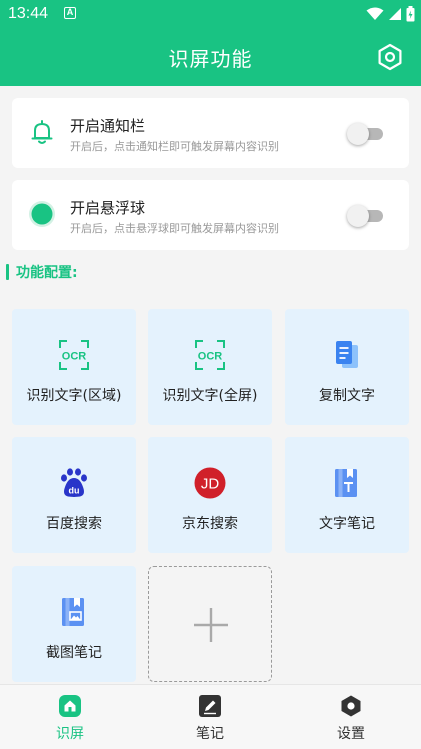 Image resolution: width=421 pixels, height=749 pixels. I want to click on tile-copy-text: 复制文字, so click(347, 367).